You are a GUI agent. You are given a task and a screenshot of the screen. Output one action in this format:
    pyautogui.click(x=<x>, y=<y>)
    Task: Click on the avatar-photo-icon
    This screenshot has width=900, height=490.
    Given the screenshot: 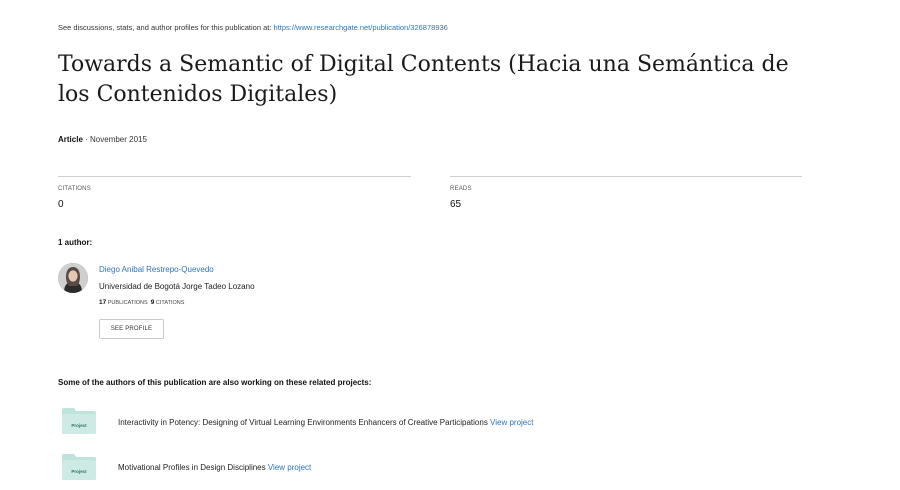 What is the action you would take?
    pyautogui.click(x=73, y=278)
    